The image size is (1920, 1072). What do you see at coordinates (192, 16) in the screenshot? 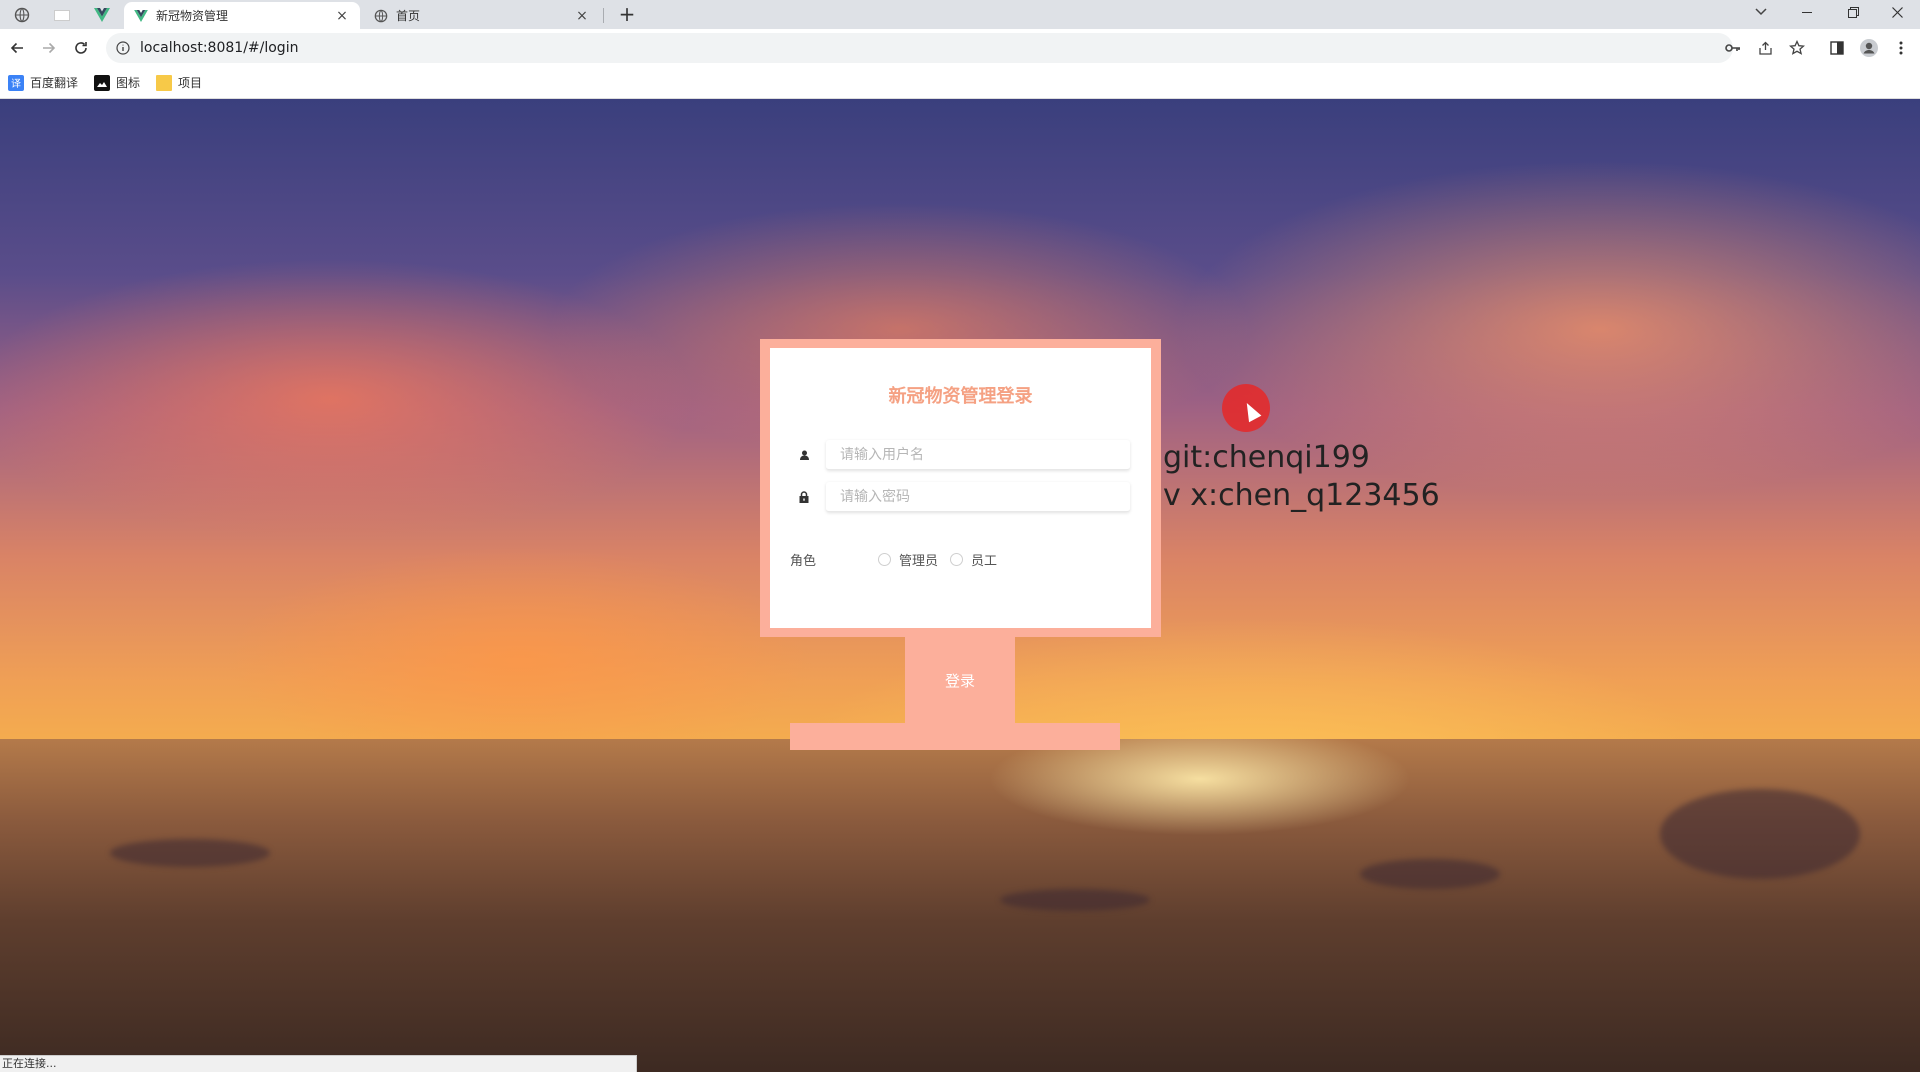
I see `tab-title: 新冠物资管理` at bounding box center [192, 16].